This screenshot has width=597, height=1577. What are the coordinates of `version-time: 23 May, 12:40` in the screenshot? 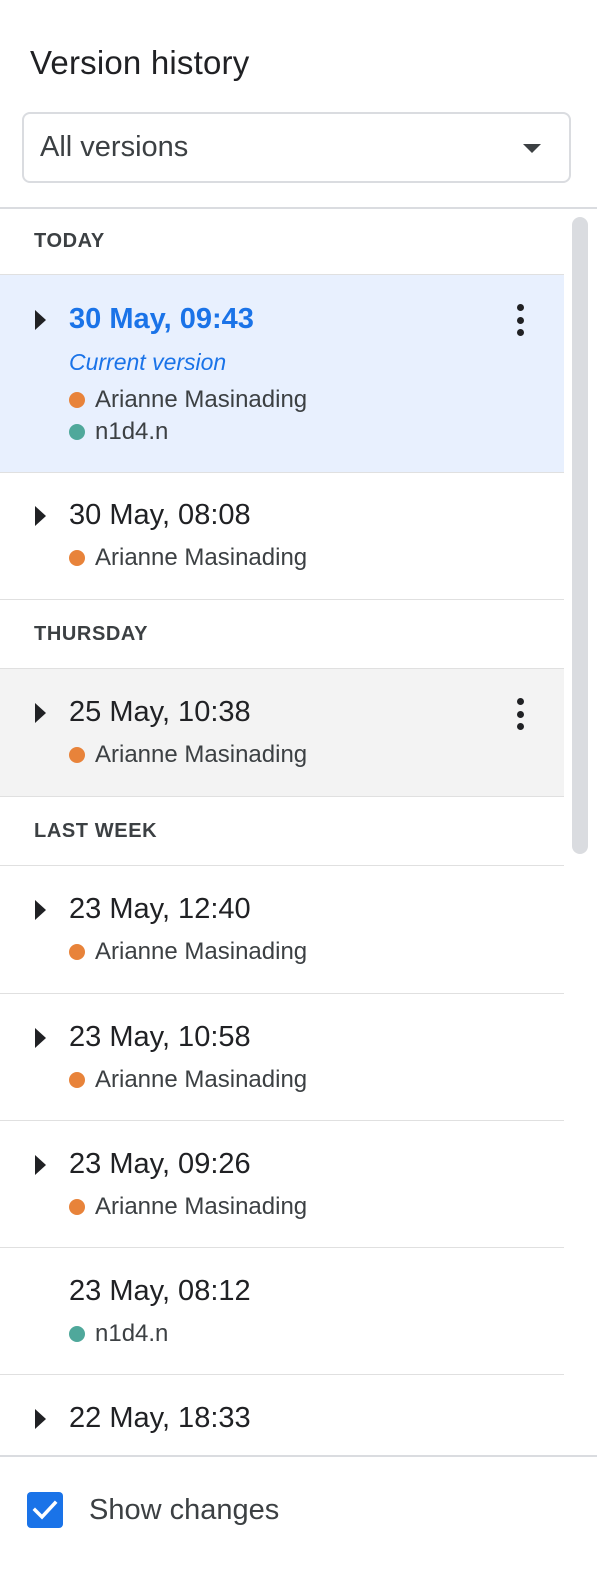 It's located at (160, 909).